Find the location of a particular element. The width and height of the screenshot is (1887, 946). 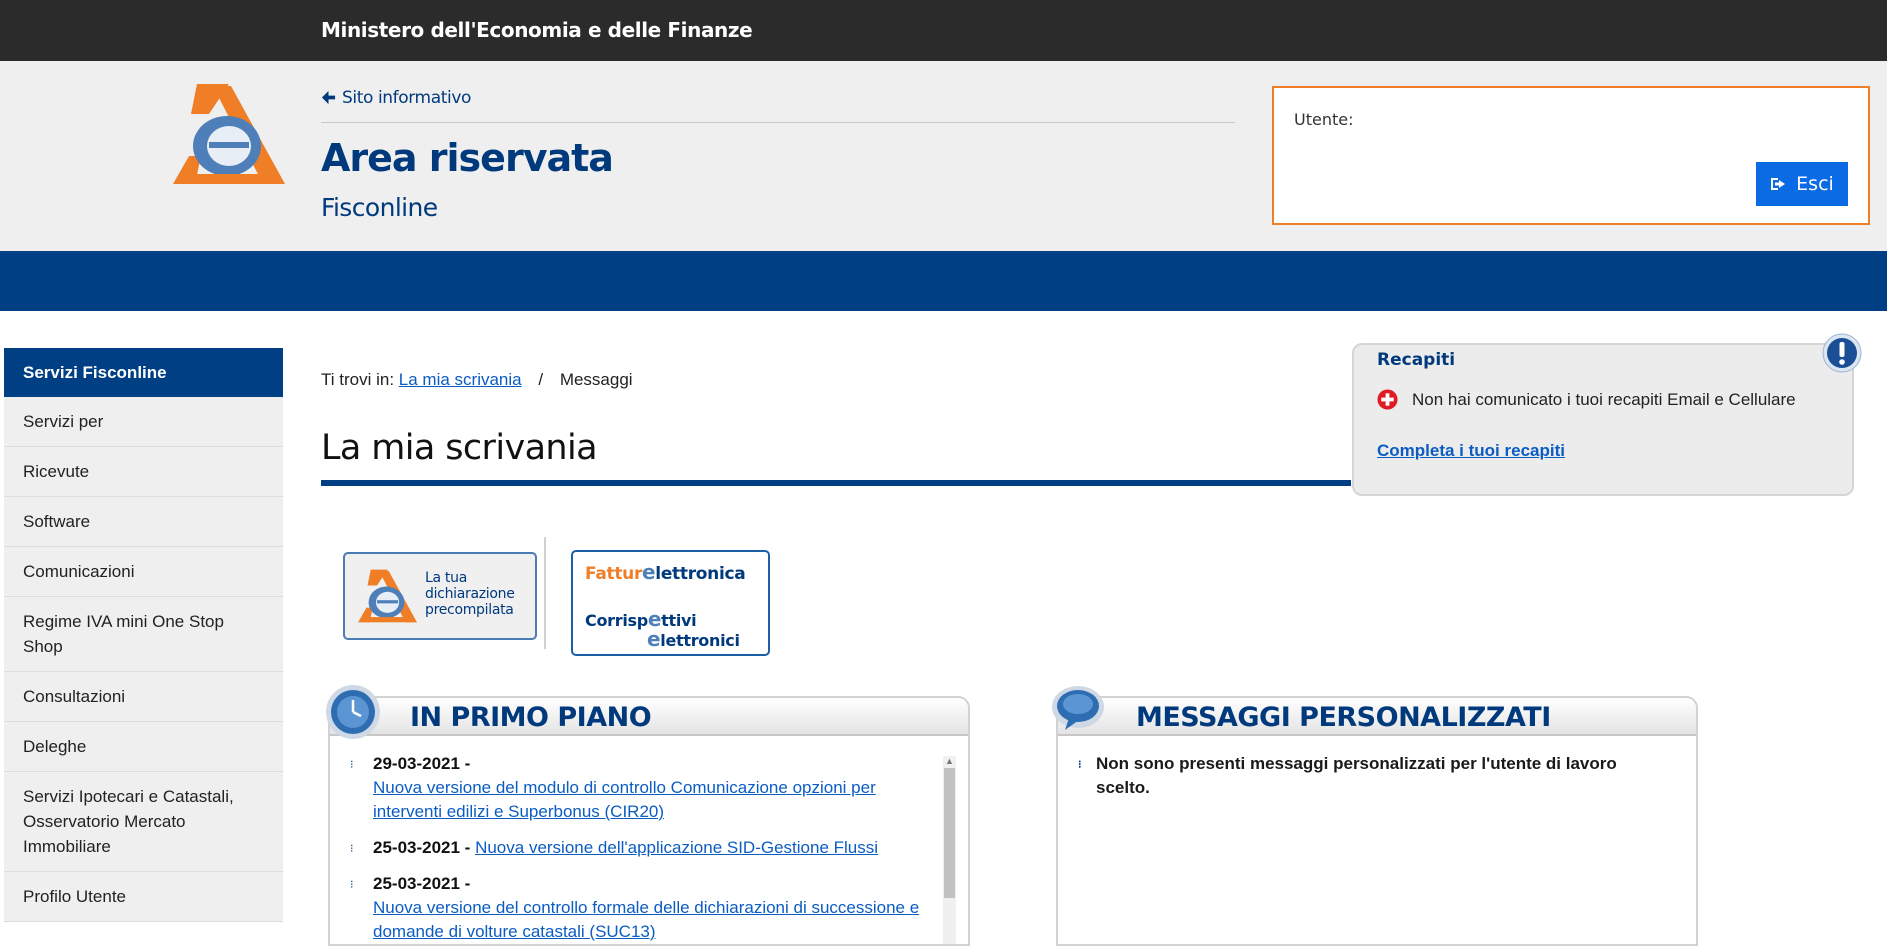

area-title: Area riservata is located at coordinates (467, 158).